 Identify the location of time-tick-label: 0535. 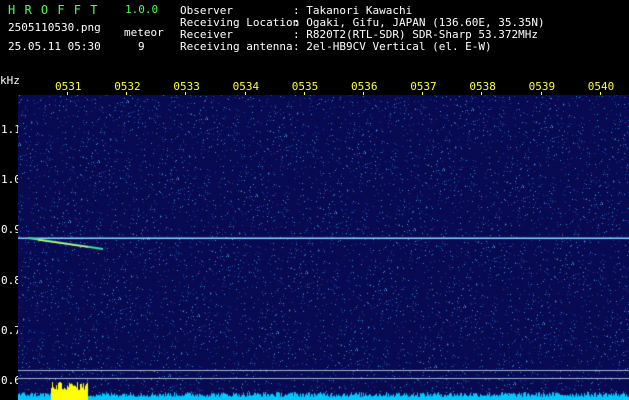
(305, 86).